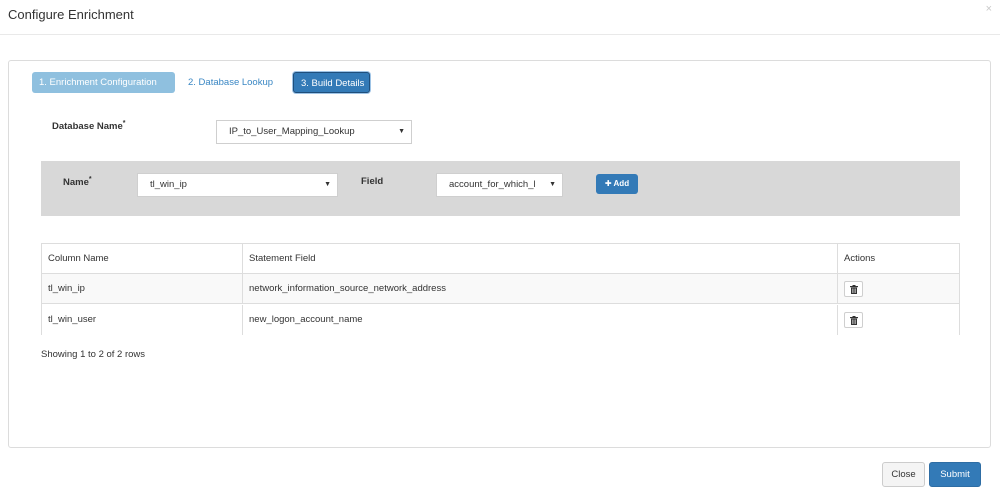  I want to click on add-button: ✚ Add, so click(617, 184).